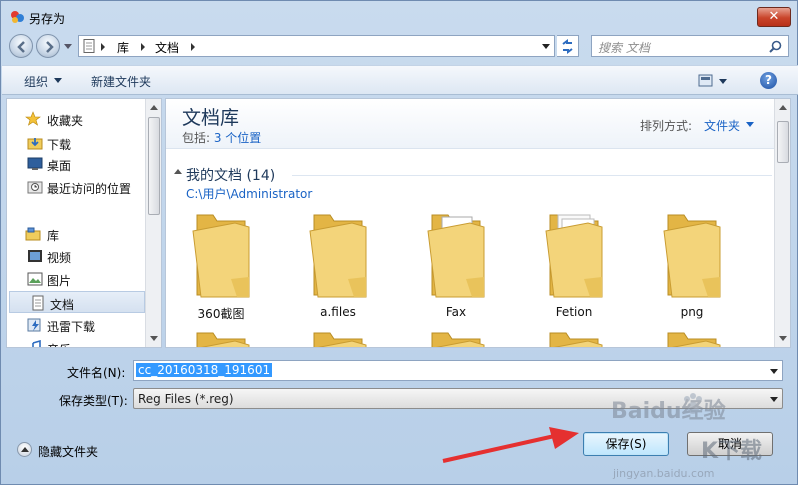  What do you see at coordinates (33, 118) in the screenshot?
I see `star-icon` at bounding box center [33, 118].